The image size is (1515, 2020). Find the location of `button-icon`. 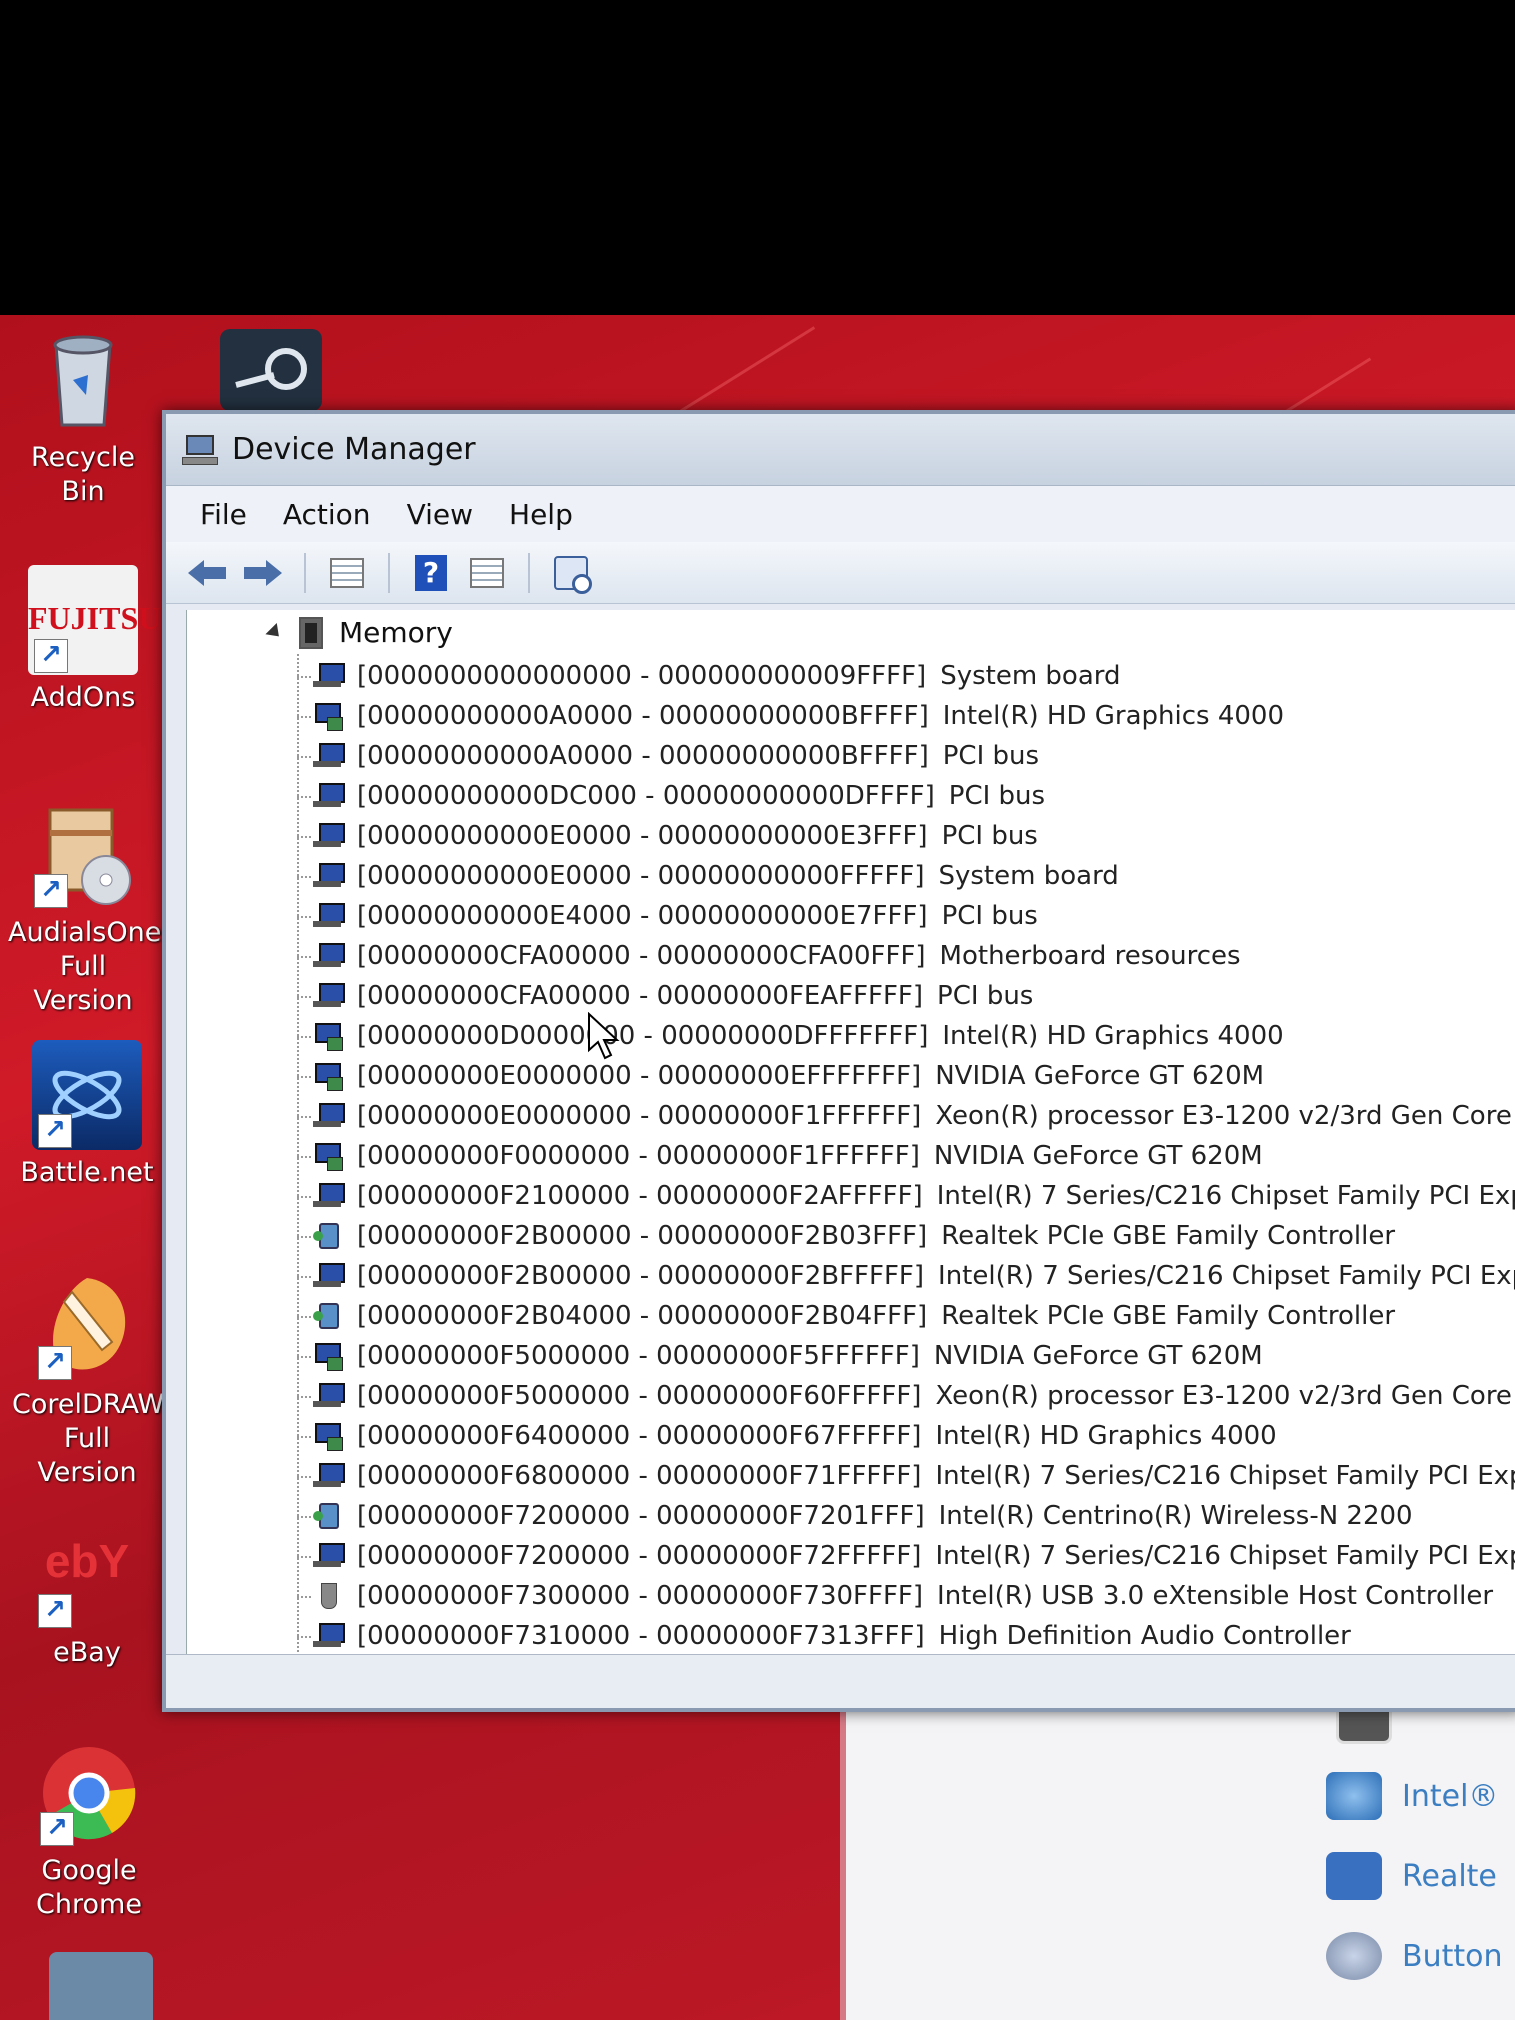

button-icon is located at coordinates (1354, 1956).